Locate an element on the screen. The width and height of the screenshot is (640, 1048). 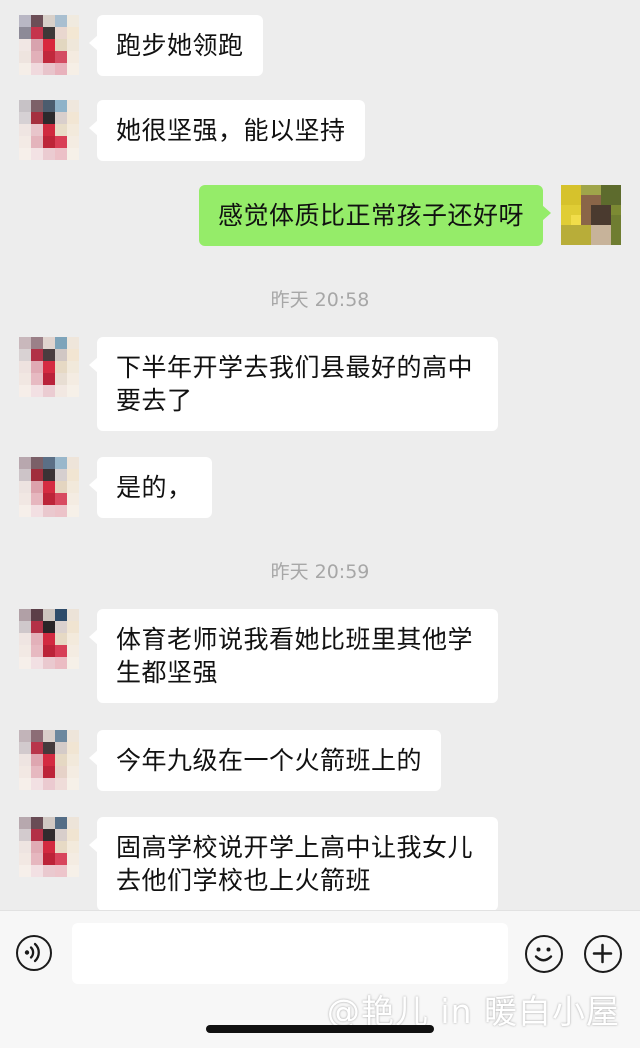
voice-wave-icon is located at coordinates (34, 953).